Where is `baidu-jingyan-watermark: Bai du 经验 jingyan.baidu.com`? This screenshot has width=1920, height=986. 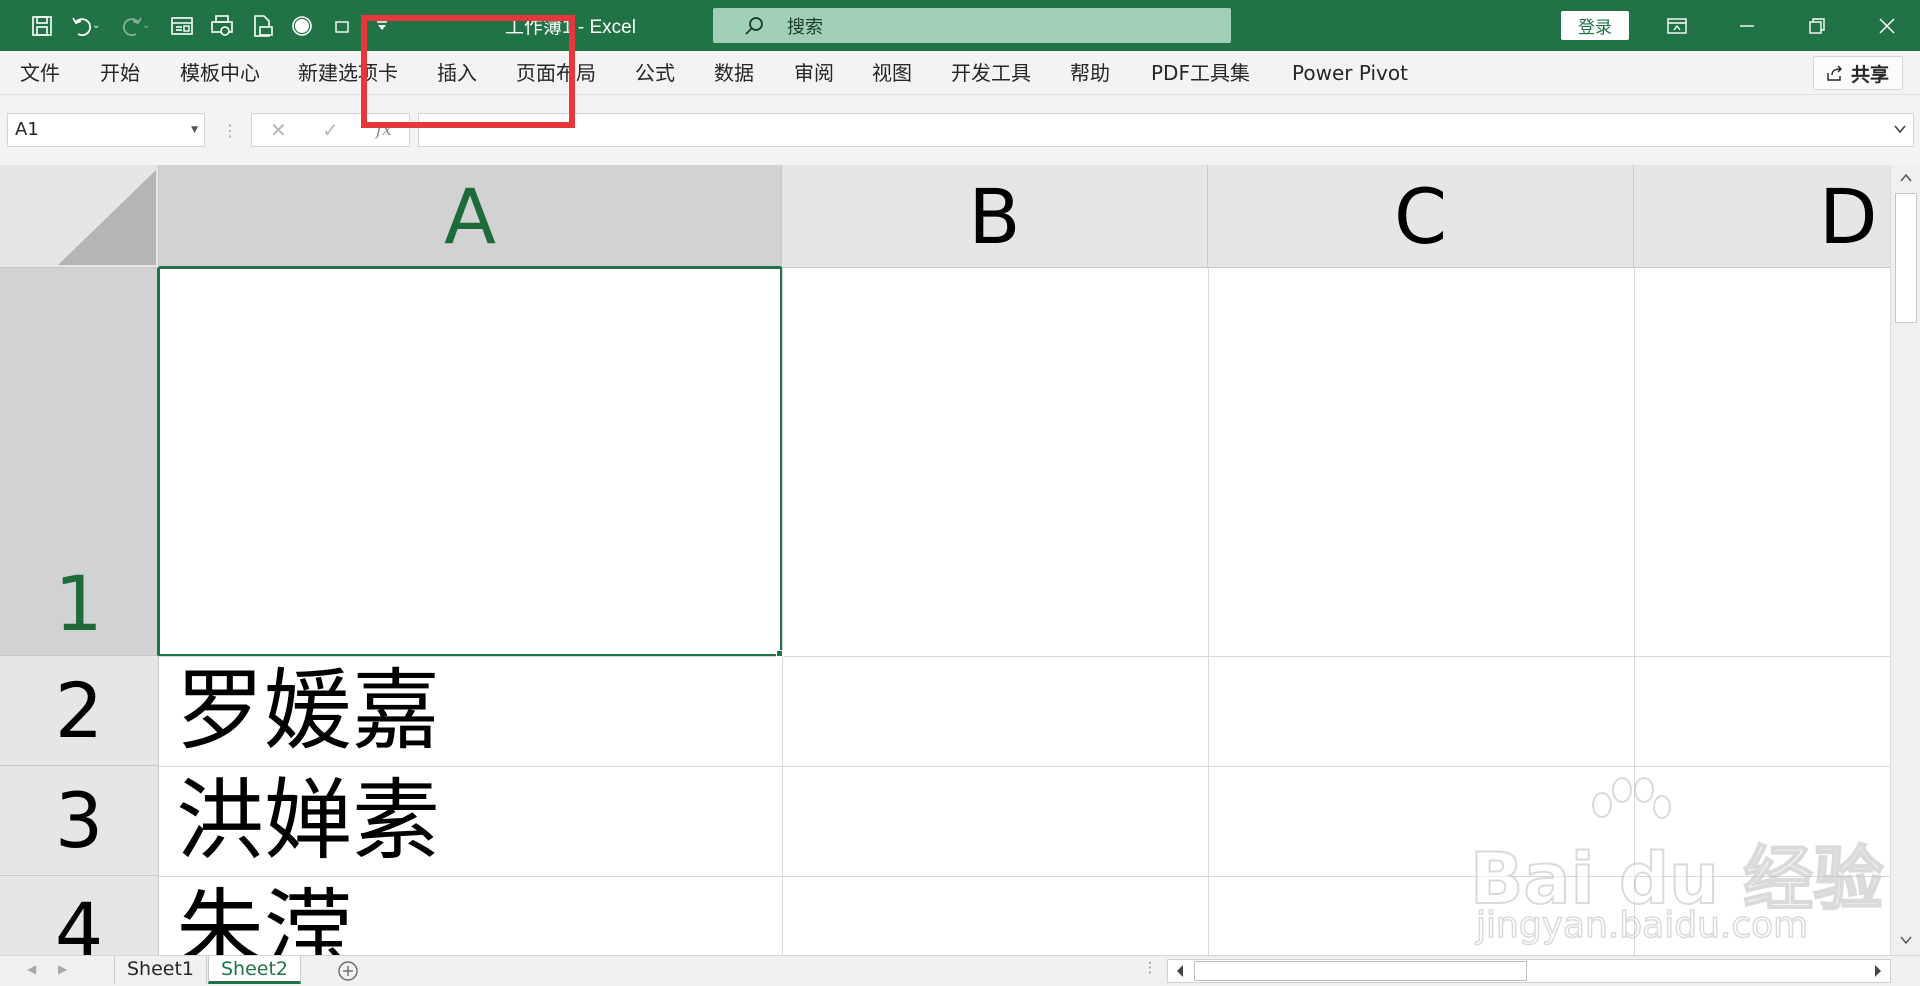 baidu-jingyan-watermark: Bai du 经验 jingyan.baidu.com is located at coordinates (1676, 865).